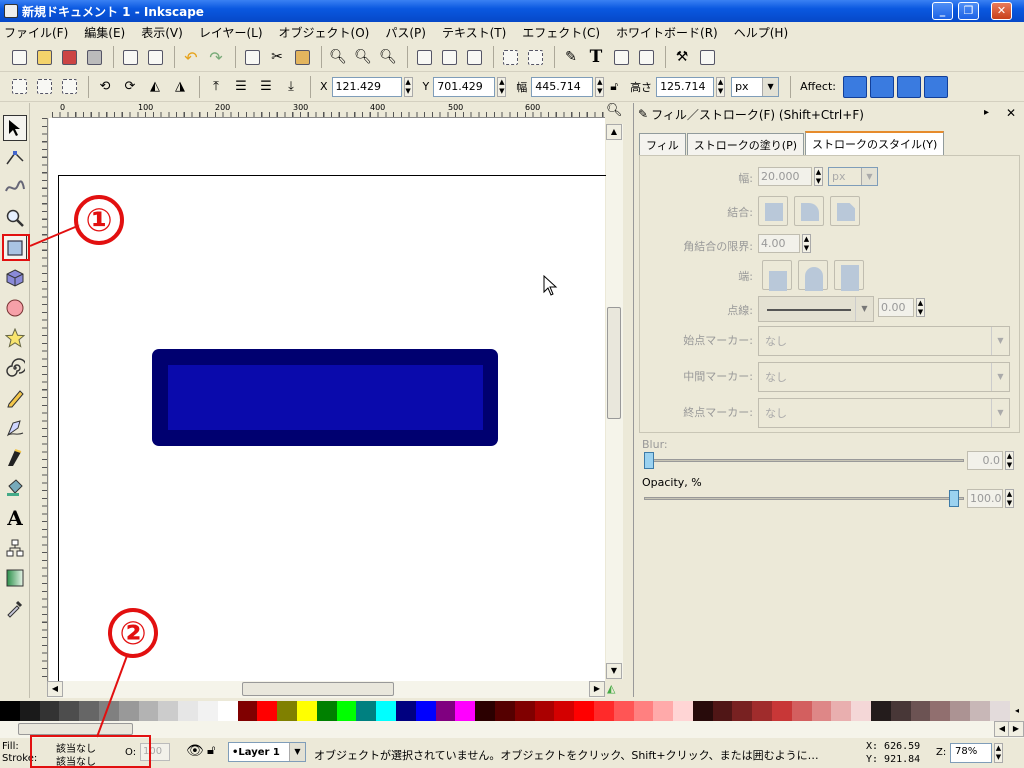  What do you see at coordinates (971, 753) in the screenshot?
I see `zoom-input: 78%` at bounding box center [971, 753].